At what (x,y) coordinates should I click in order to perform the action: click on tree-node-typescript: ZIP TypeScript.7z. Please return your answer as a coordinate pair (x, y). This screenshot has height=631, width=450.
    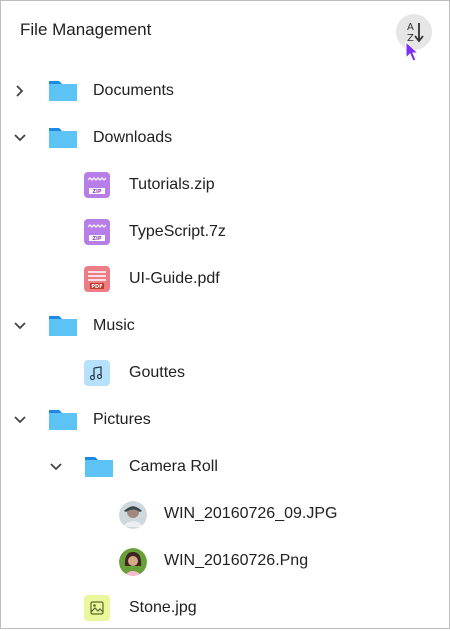
    Looking at the image, I should click on (225, 232).